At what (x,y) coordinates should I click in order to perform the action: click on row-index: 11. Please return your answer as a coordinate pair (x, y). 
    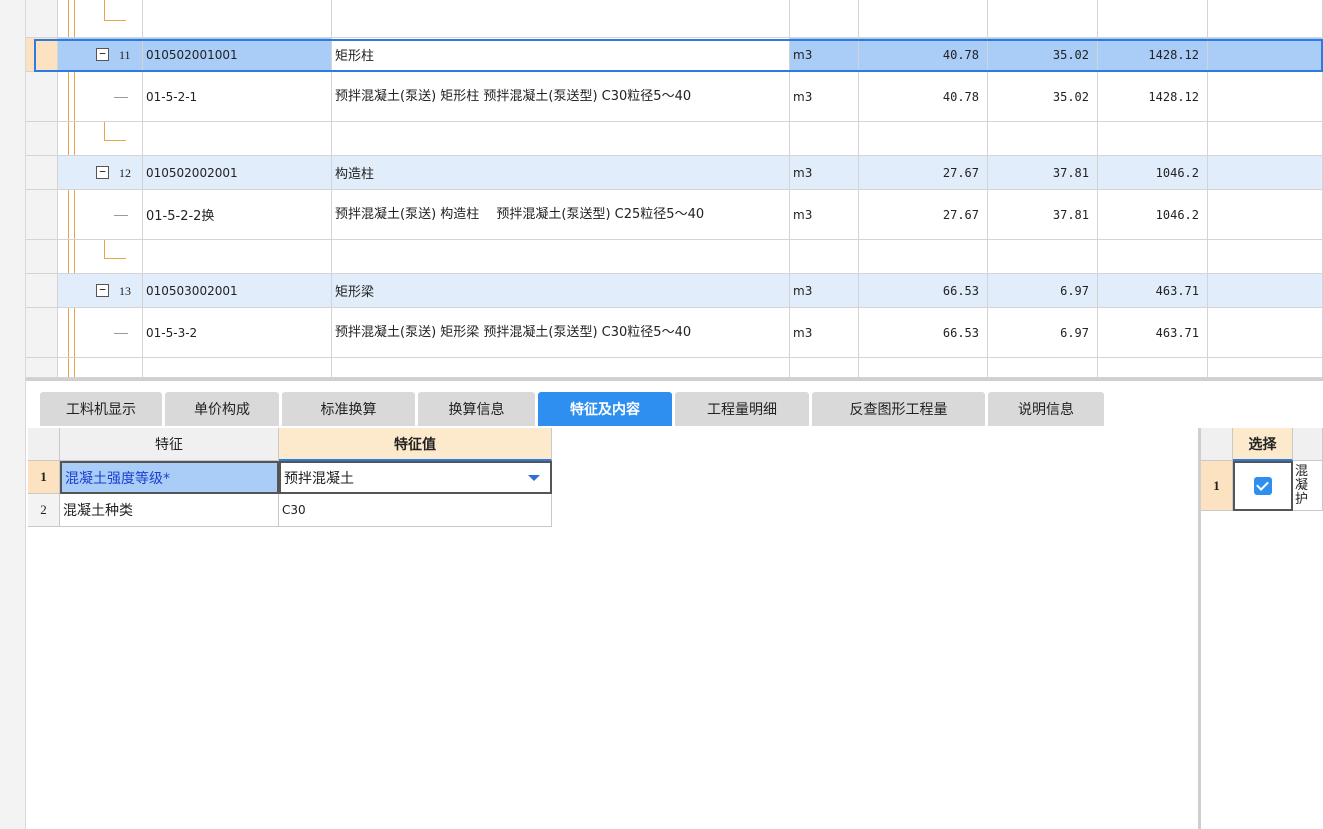
    Looking at the image, I should click on (125, 55).